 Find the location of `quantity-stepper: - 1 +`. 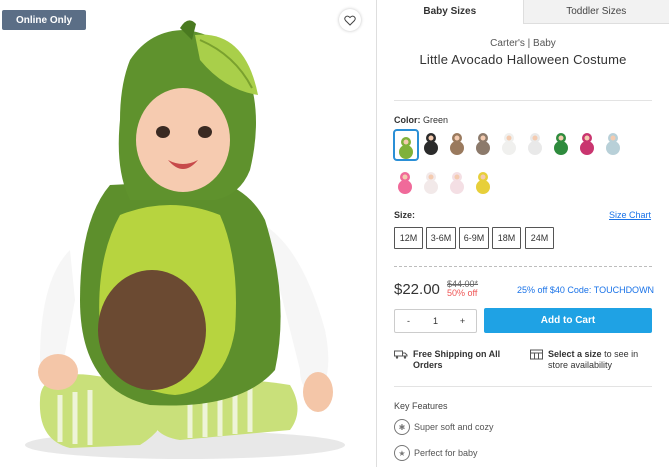

quantity-stepper: - 1 + is located at coordinates (435, 321).